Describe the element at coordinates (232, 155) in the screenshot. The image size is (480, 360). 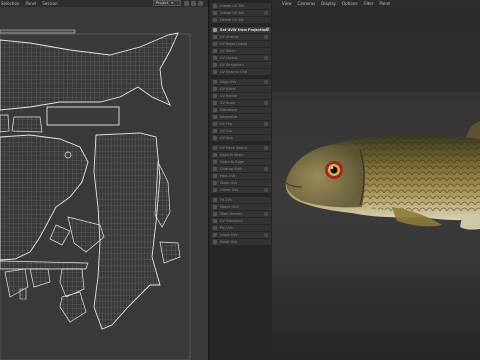
I see `tool-item-label: Edge to Seam` at that location.